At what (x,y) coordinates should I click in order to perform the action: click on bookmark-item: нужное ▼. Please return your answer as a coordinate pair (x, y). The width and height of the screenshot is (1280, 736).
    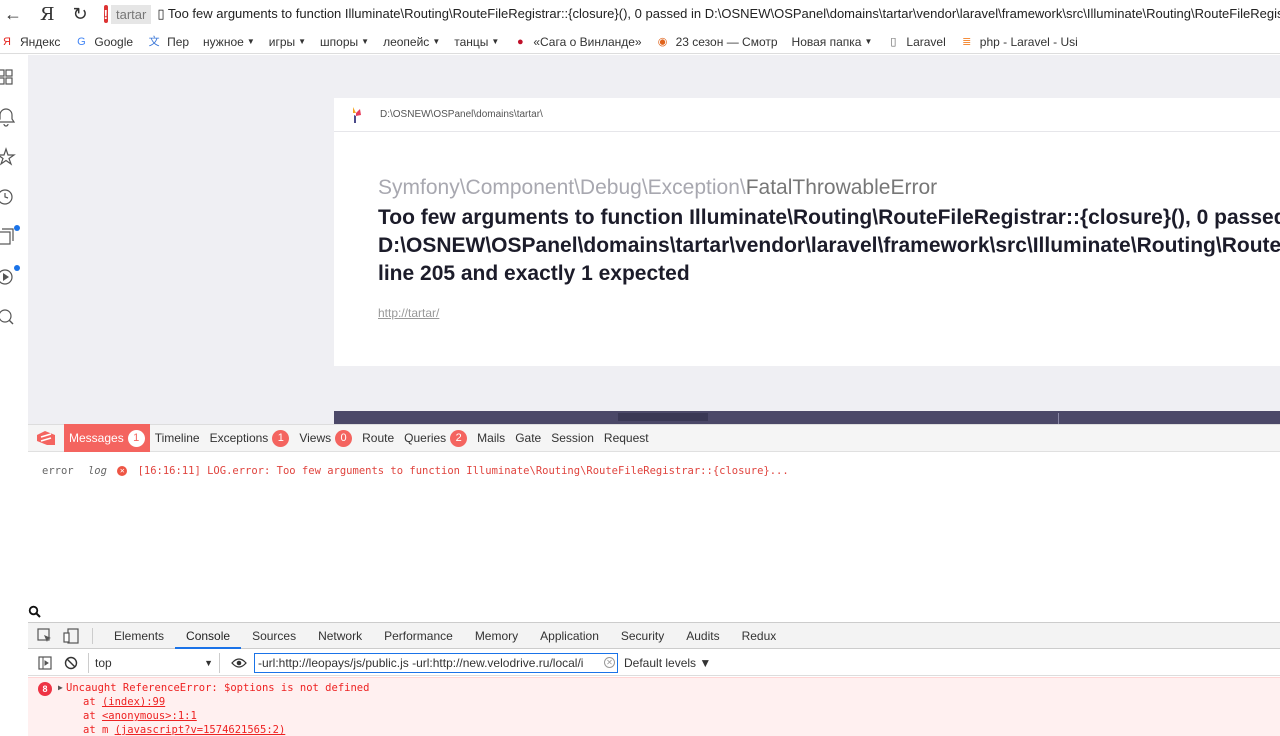
    Looking at the image, I should click on (229, 42).